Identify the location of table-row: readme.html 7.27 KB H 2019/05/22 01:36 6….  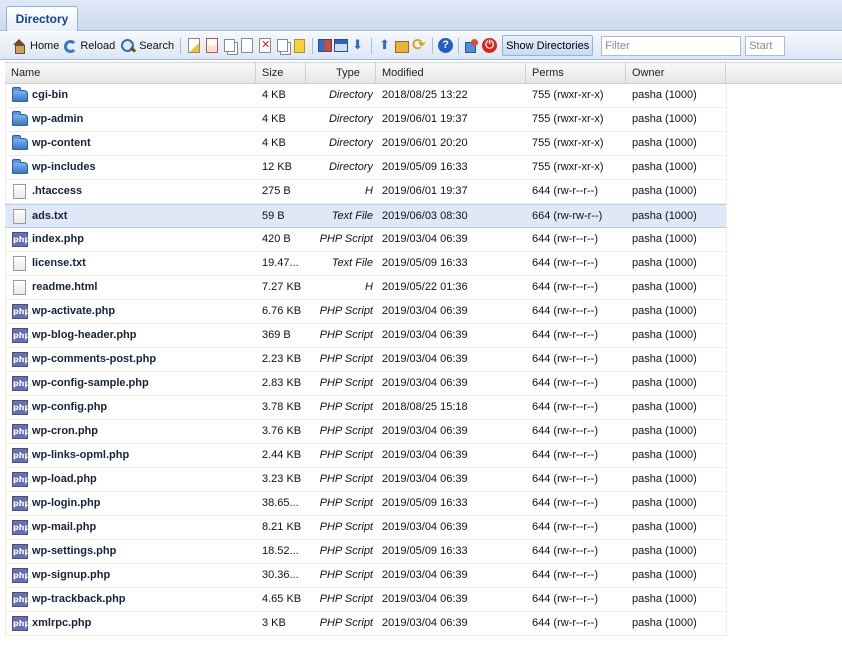
(366, 288).